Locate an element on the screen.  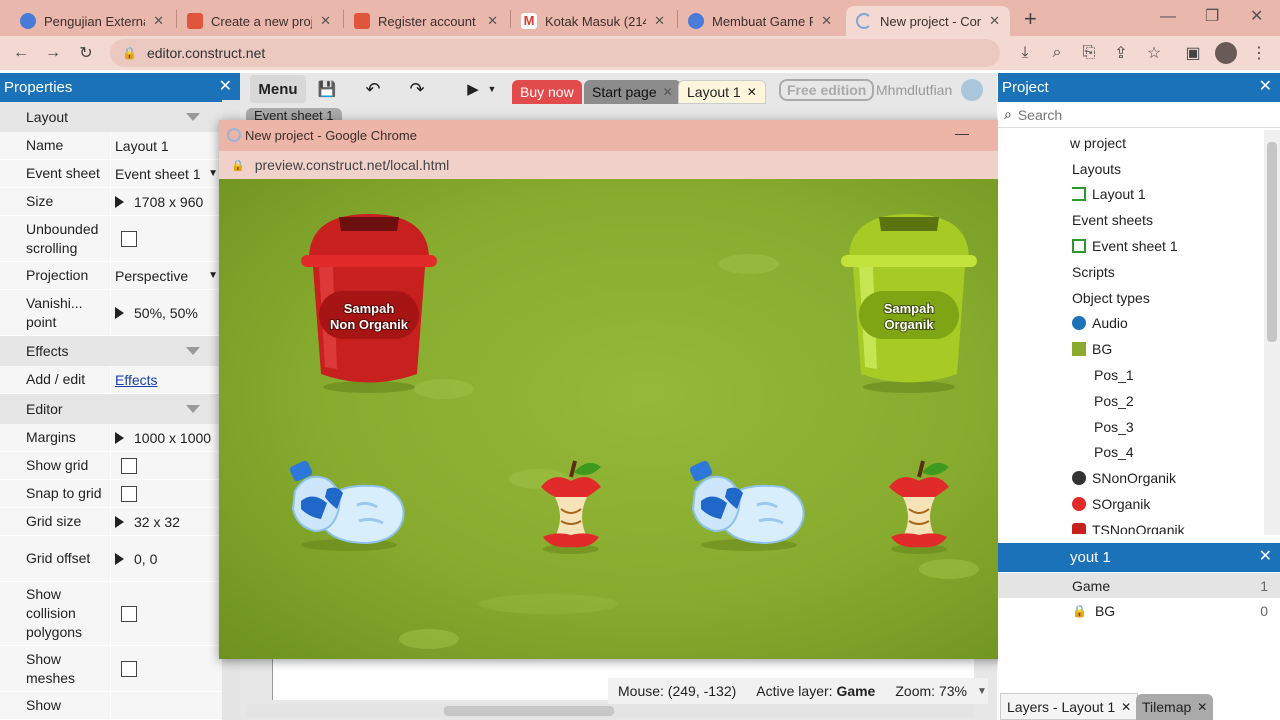
open-in-app-icon: ⎘ is located at coordinates (1089, 53).